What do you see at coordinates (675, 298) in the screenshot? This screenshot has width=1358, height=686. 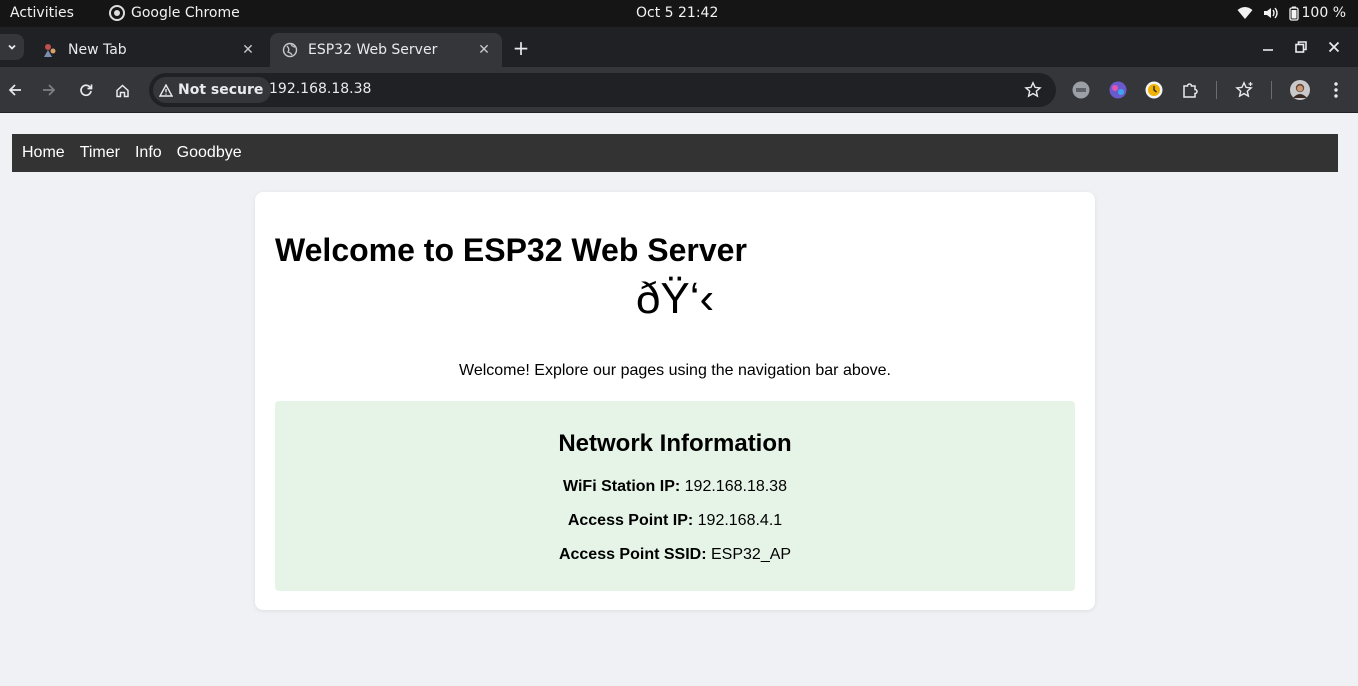 I see `wave-glyph: ðŸ‘‹` at bounding box center [675, 298].